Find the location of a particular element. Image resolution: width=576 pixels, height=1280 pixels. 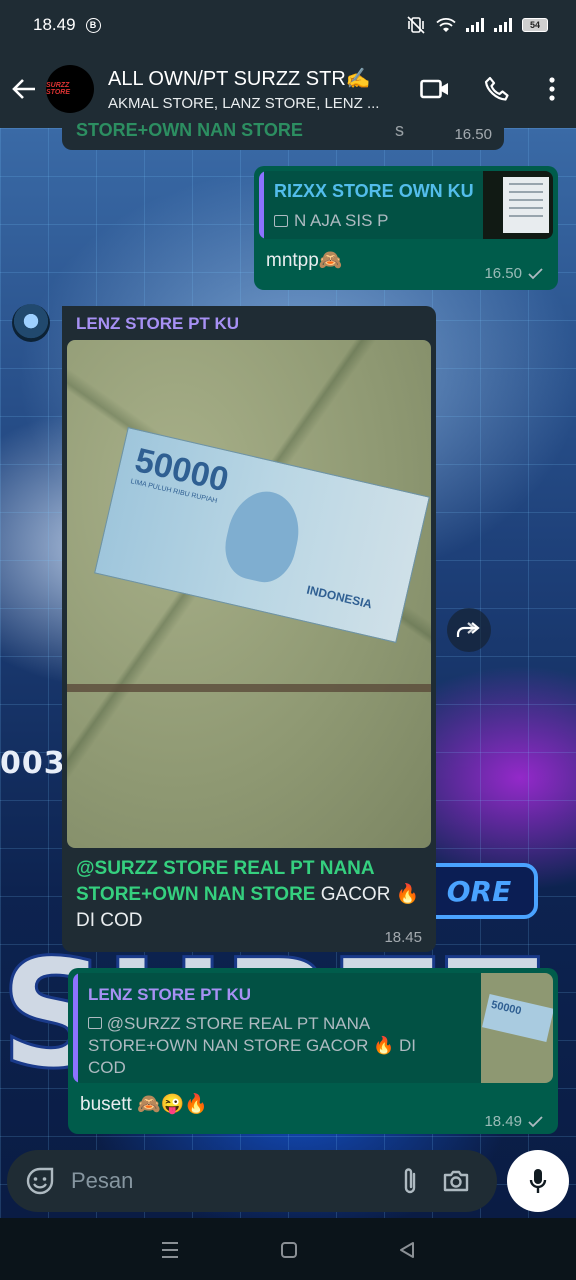

banknote-country: INDONESIA is located at coordinates (339, 597).